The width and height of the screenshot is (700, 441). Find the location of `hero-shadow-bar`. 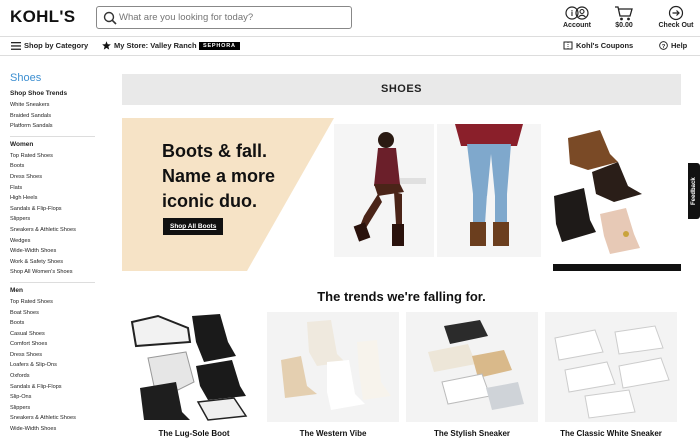

hero-shadow-bar is located at coordinates (617, 267).